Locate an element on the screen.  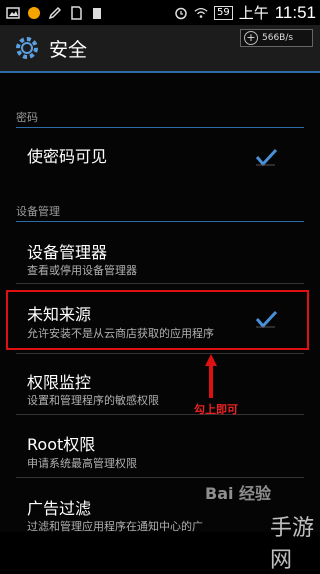
section-label: 密码 is located at coordinates (27, 117).